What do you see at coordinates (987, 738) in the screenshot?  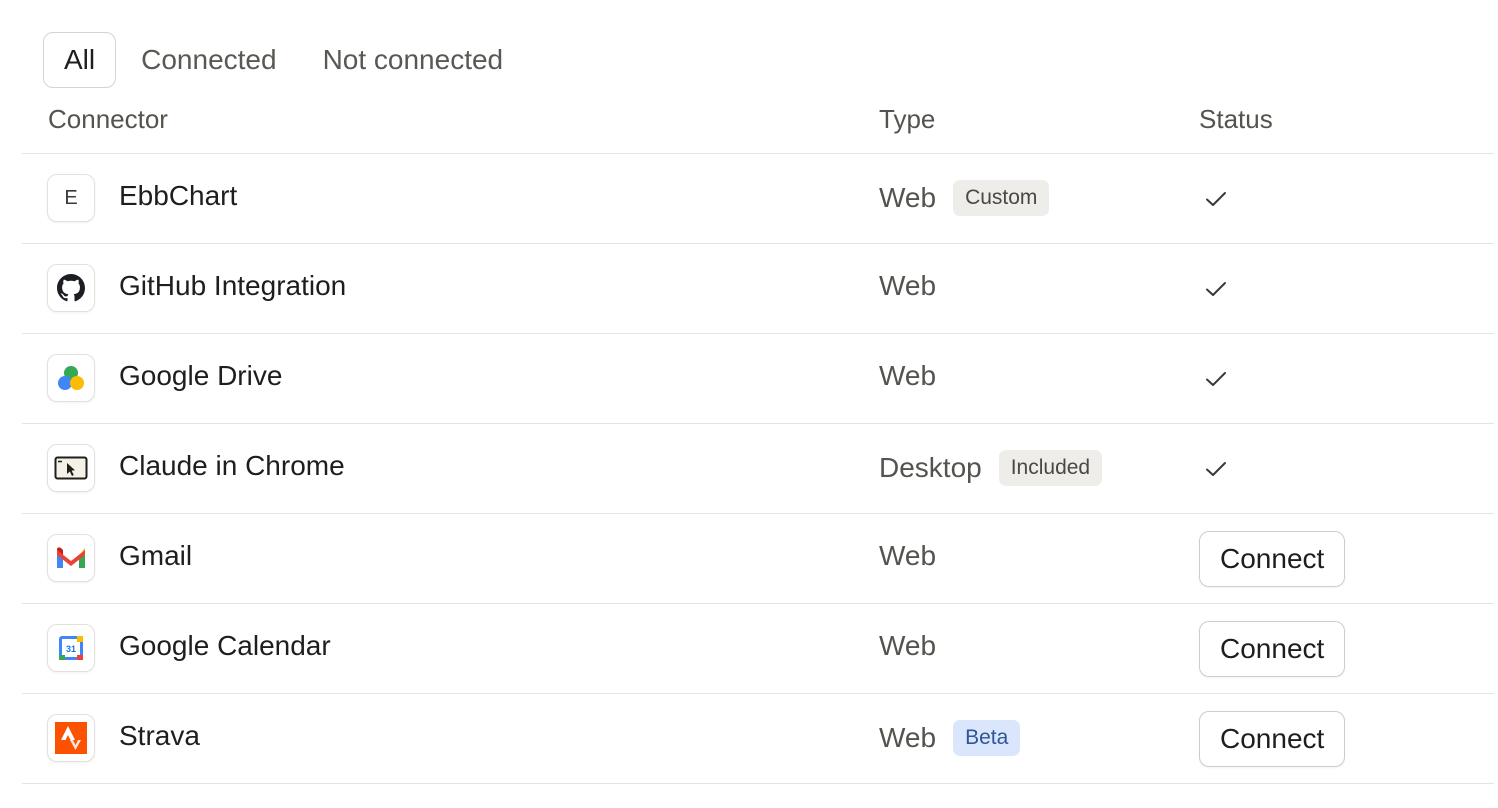 I see `beta-badge: Beta` at bounding box center [987, 738].